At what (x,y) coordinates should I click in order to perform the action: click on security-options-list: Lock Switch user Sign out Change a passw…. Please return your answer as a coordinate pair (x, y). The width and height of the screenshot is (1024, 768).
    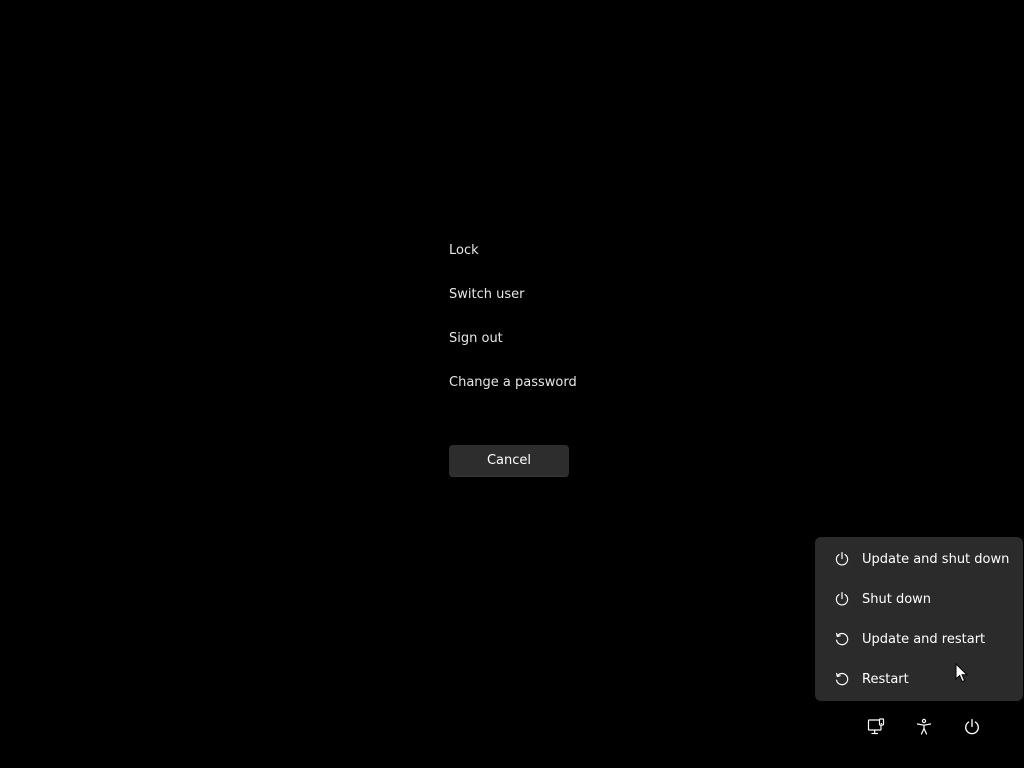
    Looking at the image, I should click on (549, 326).